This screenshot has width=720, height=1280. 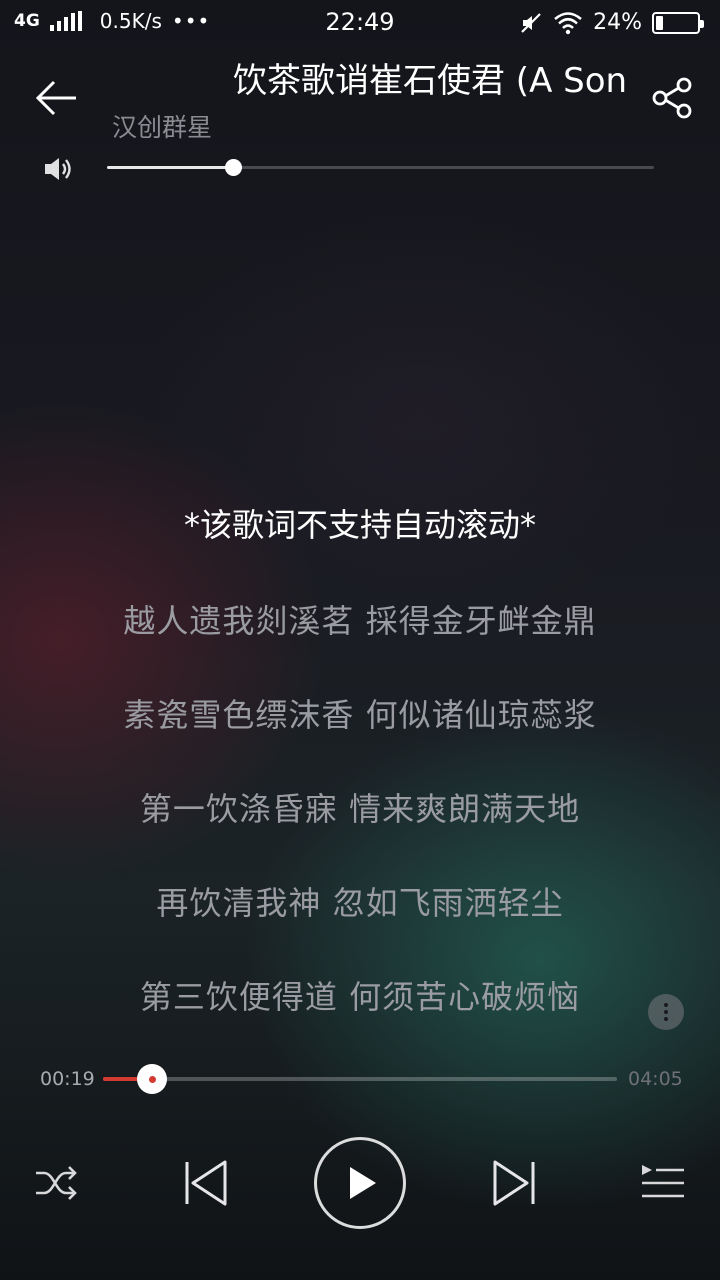 I want to click on skip-next-icon, so click(x=514, y=1183).